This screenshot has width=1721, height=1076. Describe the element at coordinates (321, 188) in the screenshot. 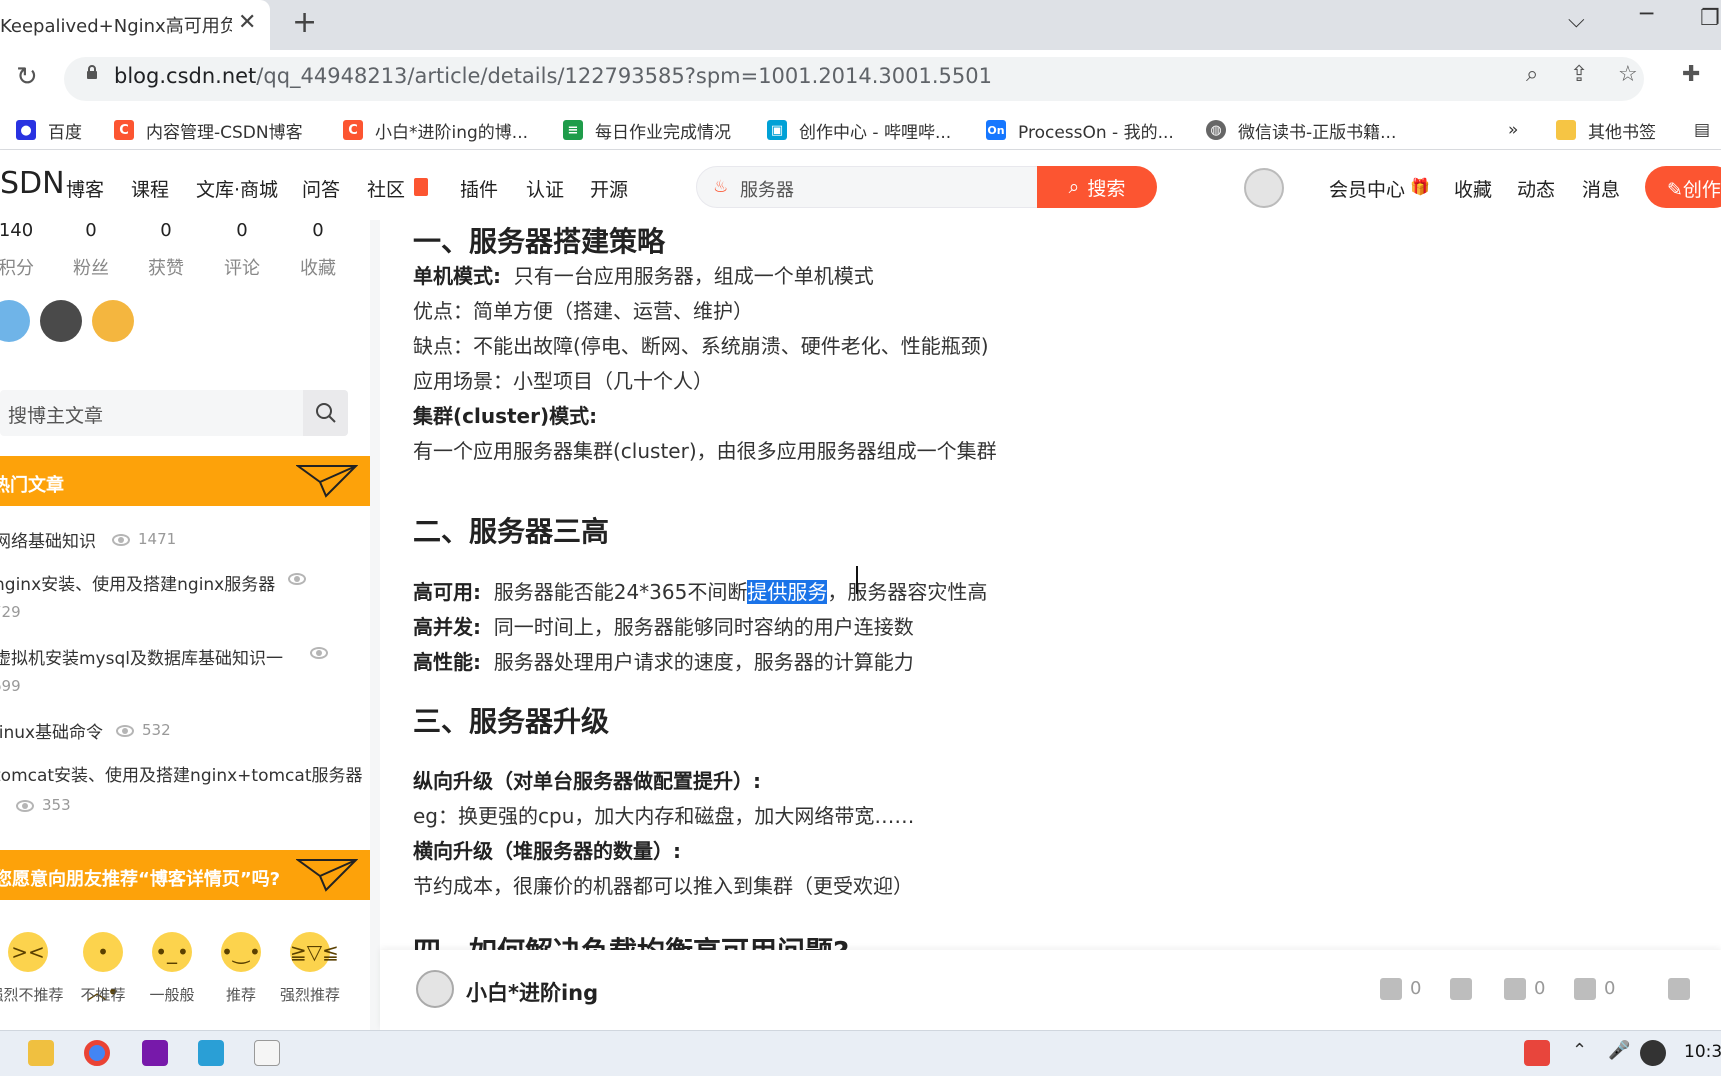

I see `nav-qa: 问答` at that location.